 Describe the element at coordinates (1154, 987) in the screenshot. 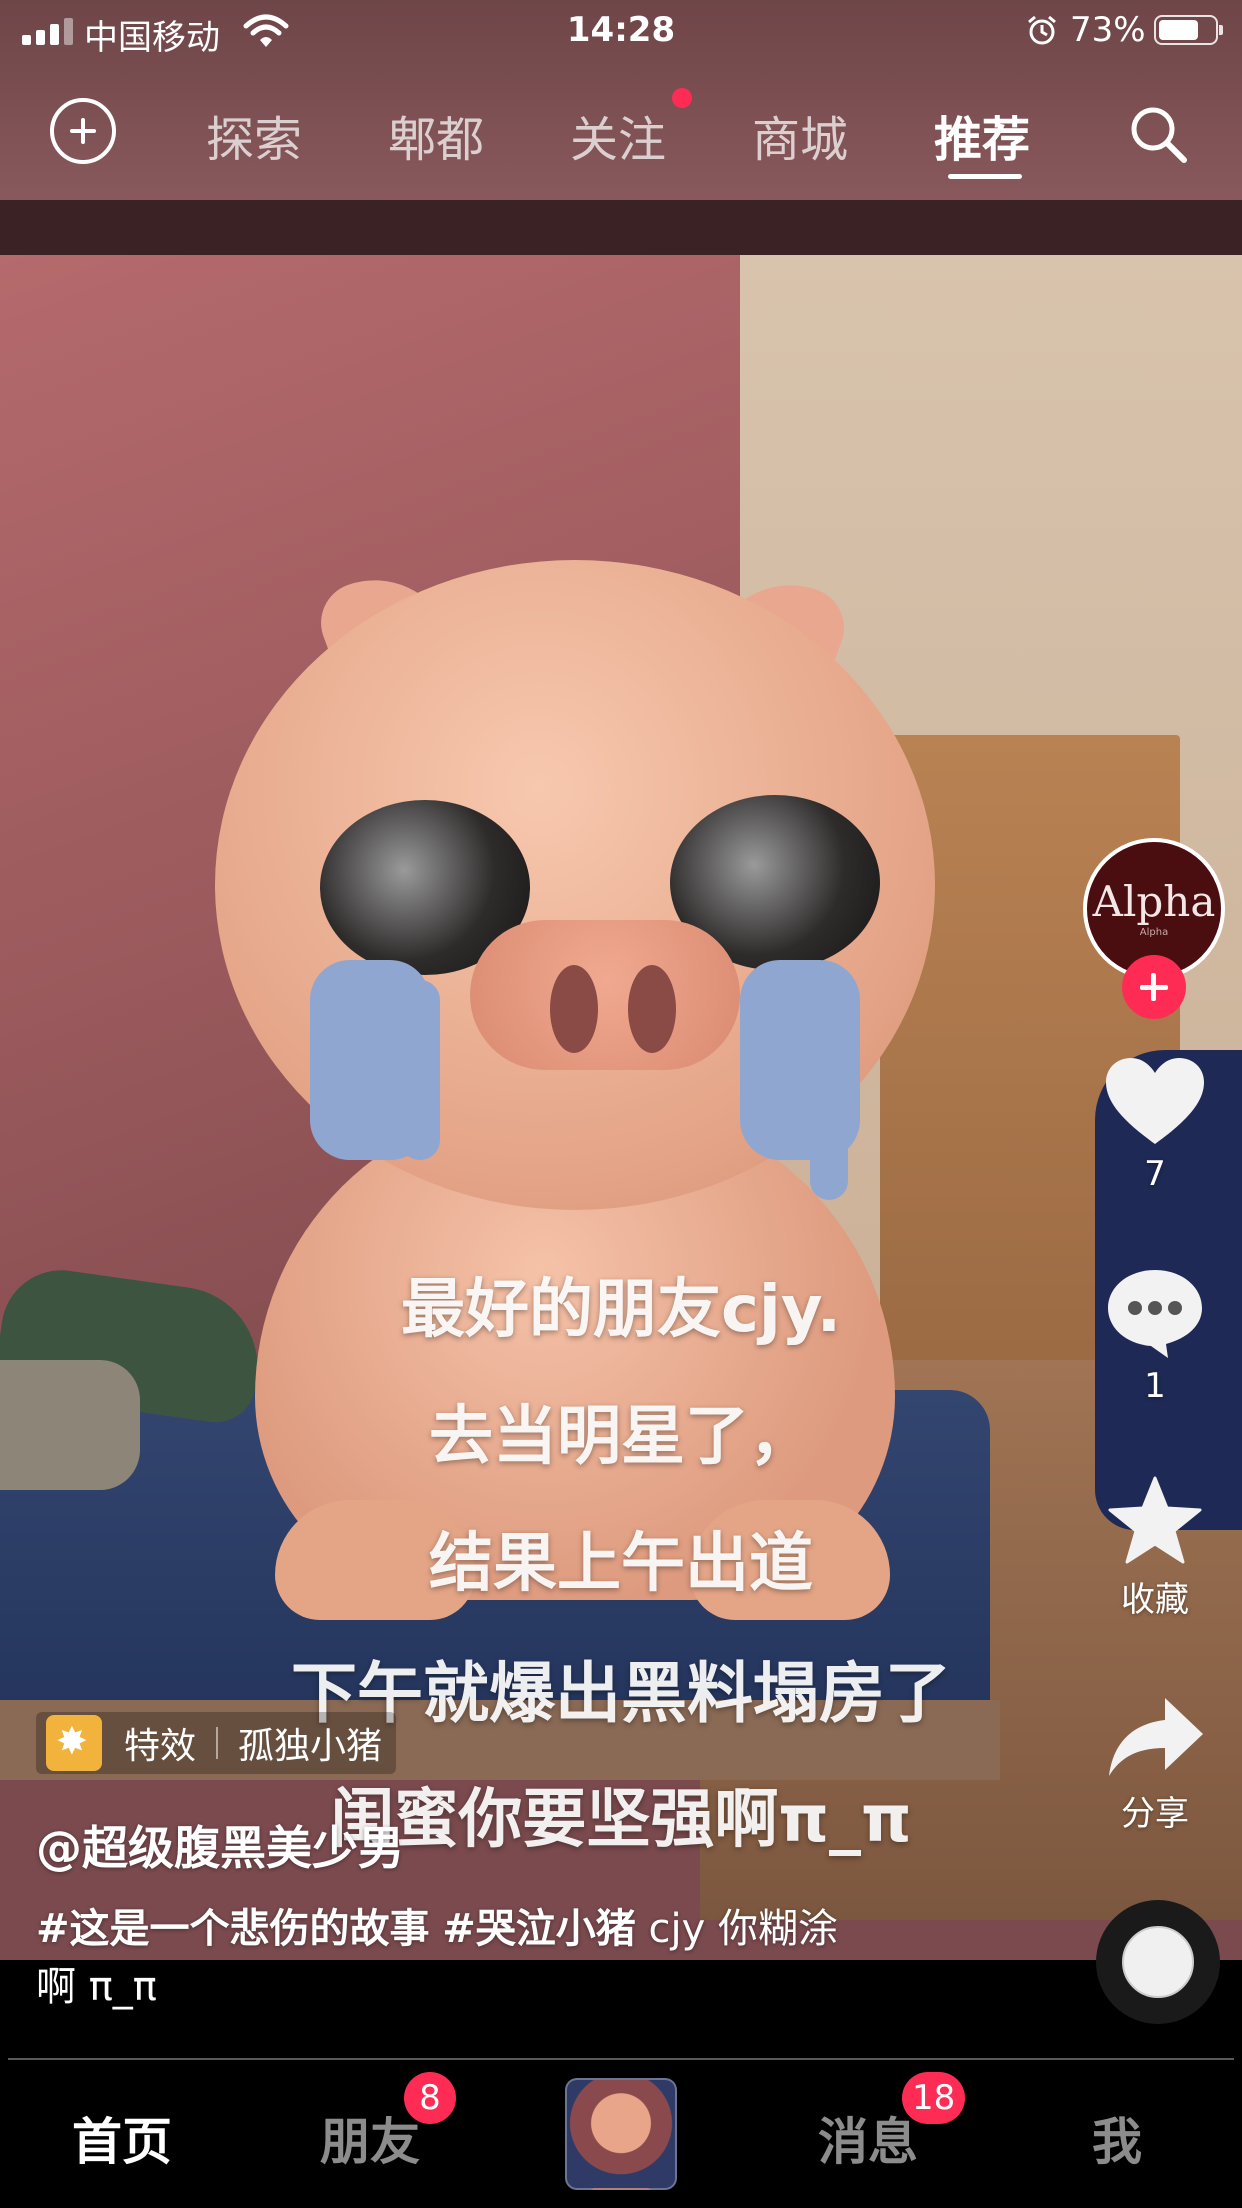

I see `follow-button` at that location.